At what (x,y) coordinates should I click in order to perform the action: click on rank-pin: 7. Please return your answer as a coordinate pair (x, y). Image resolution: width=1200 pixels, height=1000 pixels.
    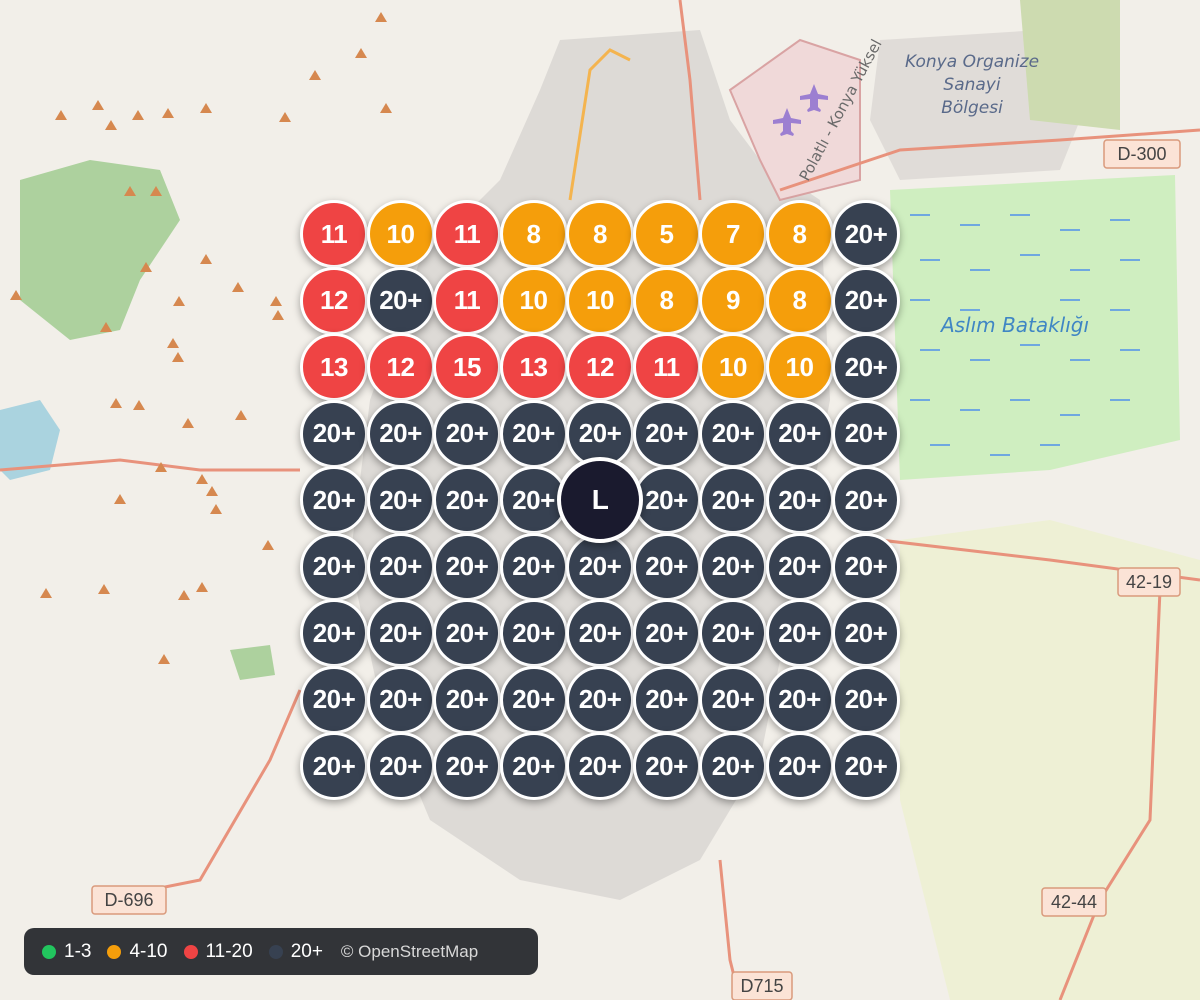
    Looking at the image, I should click on (733, 234).